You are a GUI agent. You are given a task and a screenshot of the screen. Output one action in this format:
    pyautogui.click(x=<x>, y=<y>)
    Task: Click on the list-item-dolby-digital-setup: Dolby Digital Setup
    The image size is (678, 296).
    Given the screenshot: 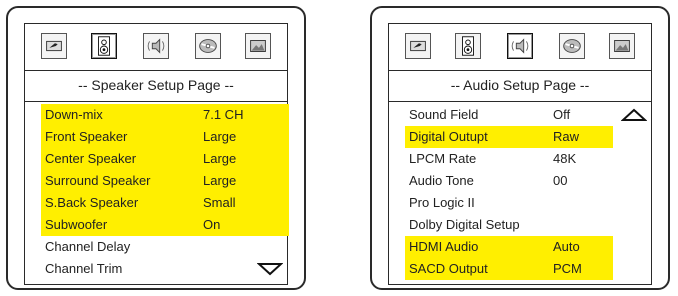 What is the action you would take?
    pyautogui.click(x=520, y=225)
    